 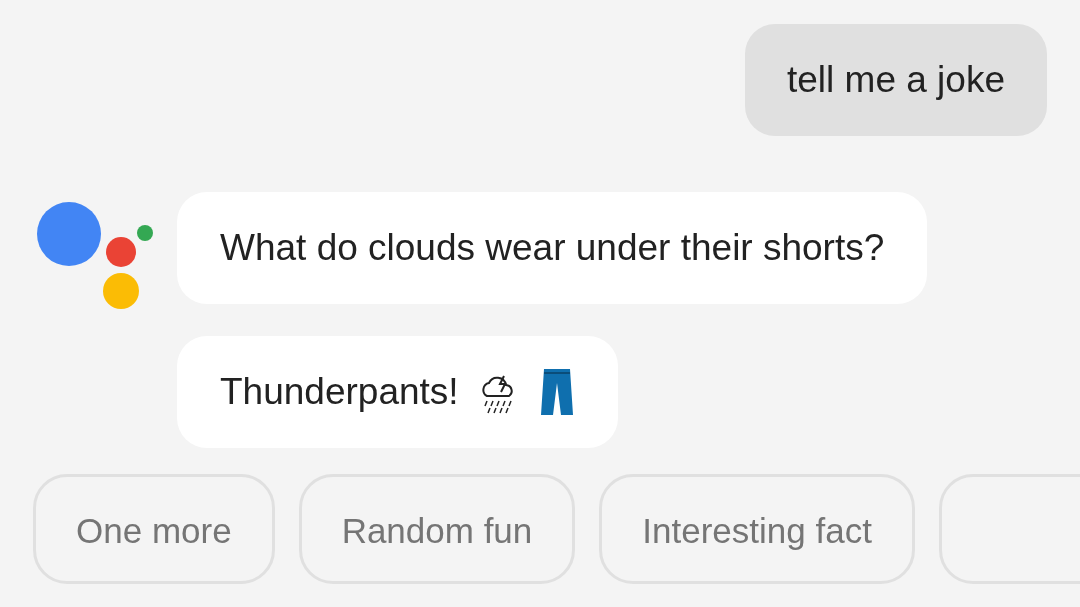 I want to click on assistant-logo-icon, so click(x=96, y=256).